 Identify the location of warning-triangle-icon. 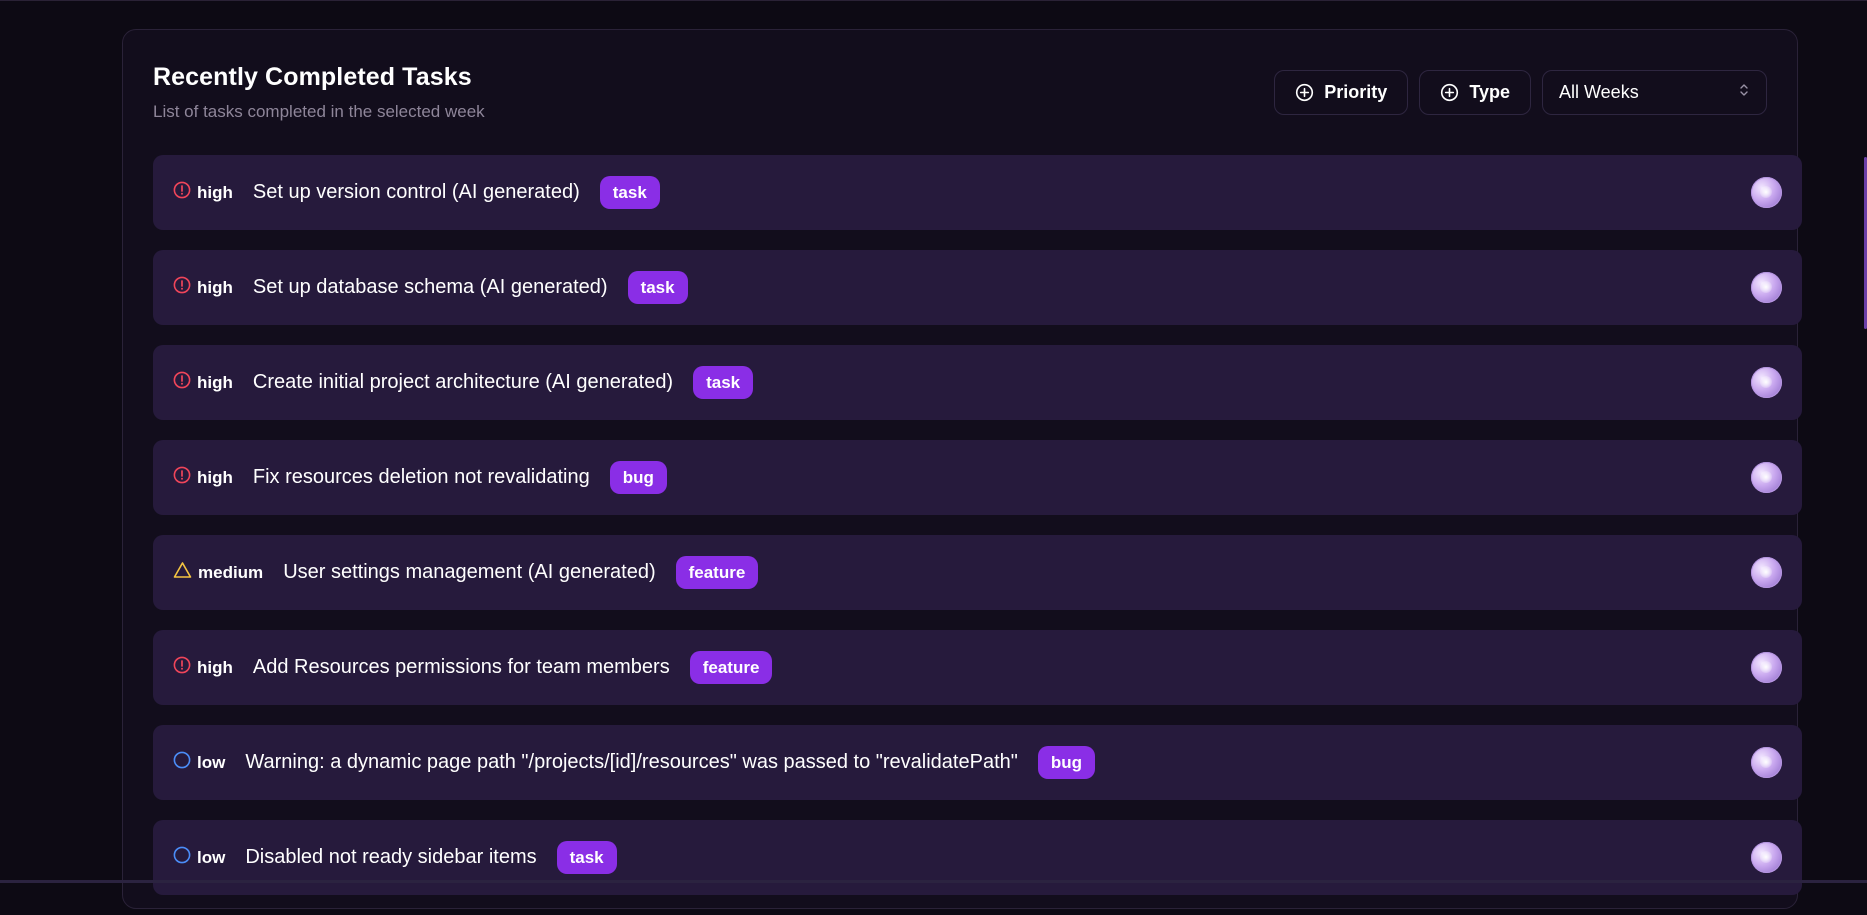
(182, 572).